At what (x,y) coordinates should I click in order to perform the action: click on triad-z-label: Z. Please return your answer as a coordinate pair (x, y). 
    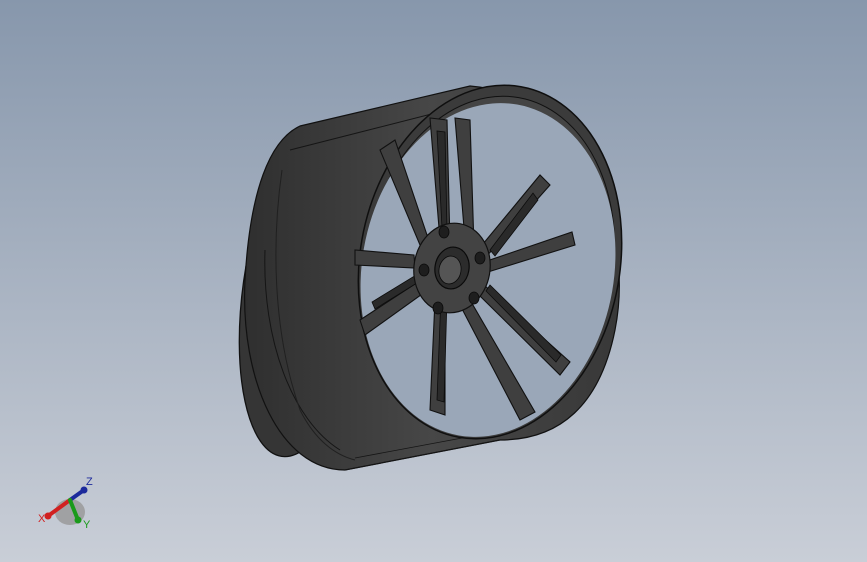
    Looking at the image, I should click on (89, 482).